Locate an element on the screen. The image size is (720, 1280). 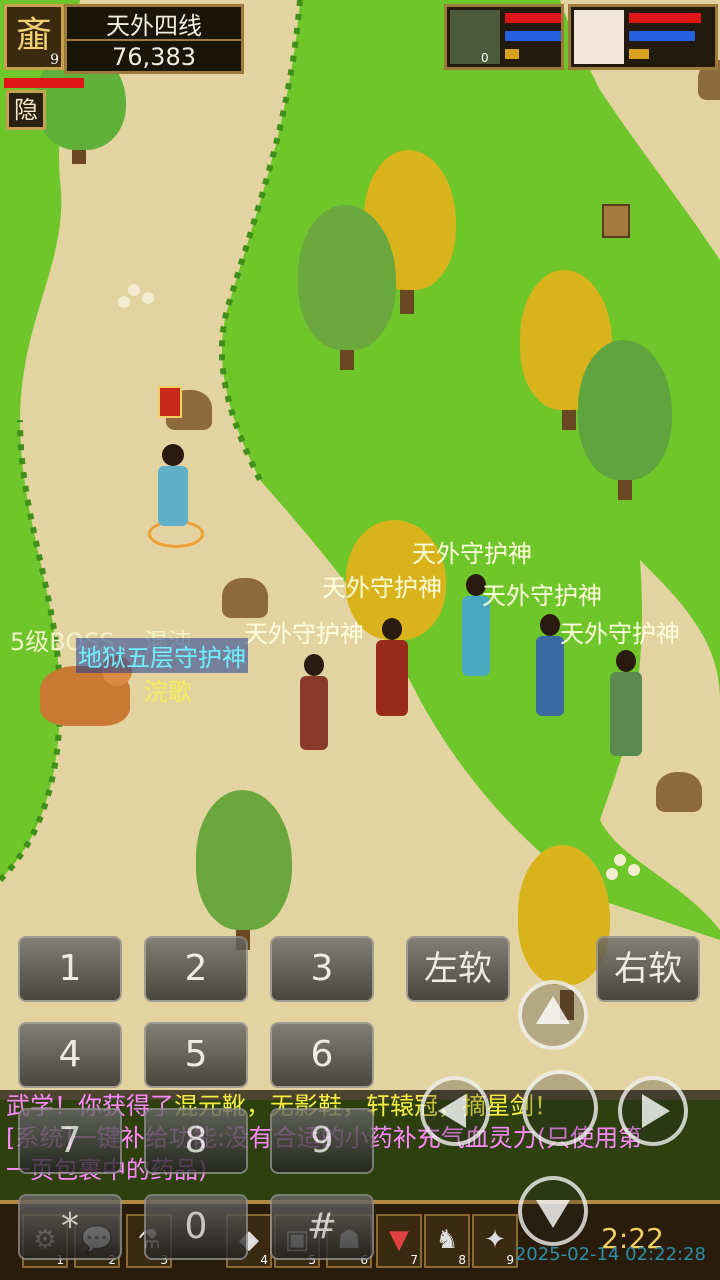
player-character is located at coordinates (176, 495).